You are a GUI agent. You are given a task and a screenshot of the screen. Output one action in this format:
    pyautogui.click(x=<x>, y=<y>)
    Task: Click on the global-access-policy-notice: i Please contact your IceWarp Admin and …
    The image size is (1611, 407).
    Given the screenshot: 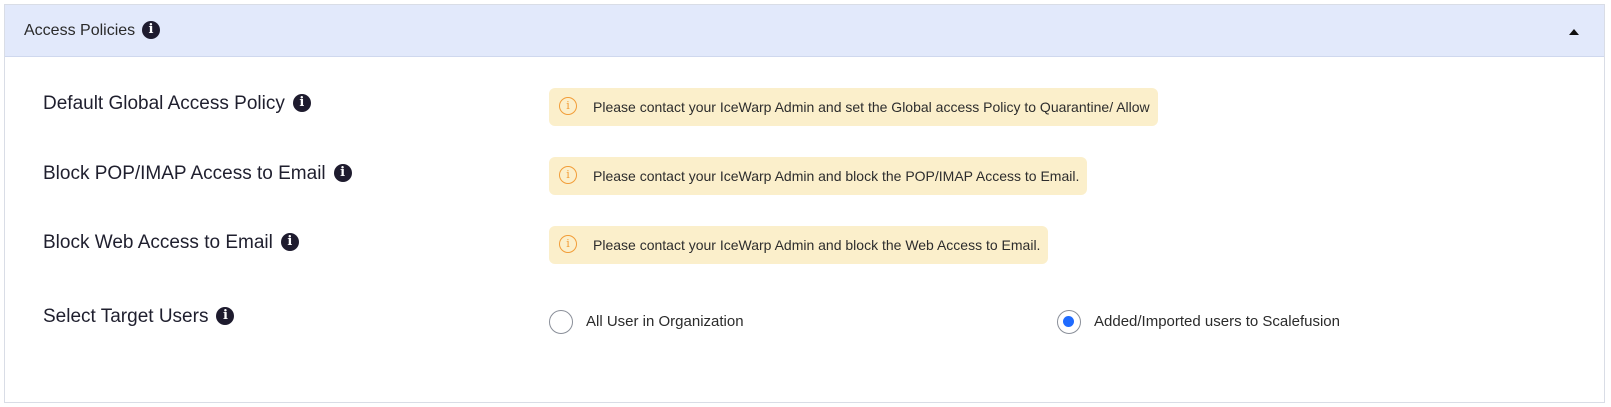 What is the action you would take?
    pyautogui.click(x=853, y=107)
    